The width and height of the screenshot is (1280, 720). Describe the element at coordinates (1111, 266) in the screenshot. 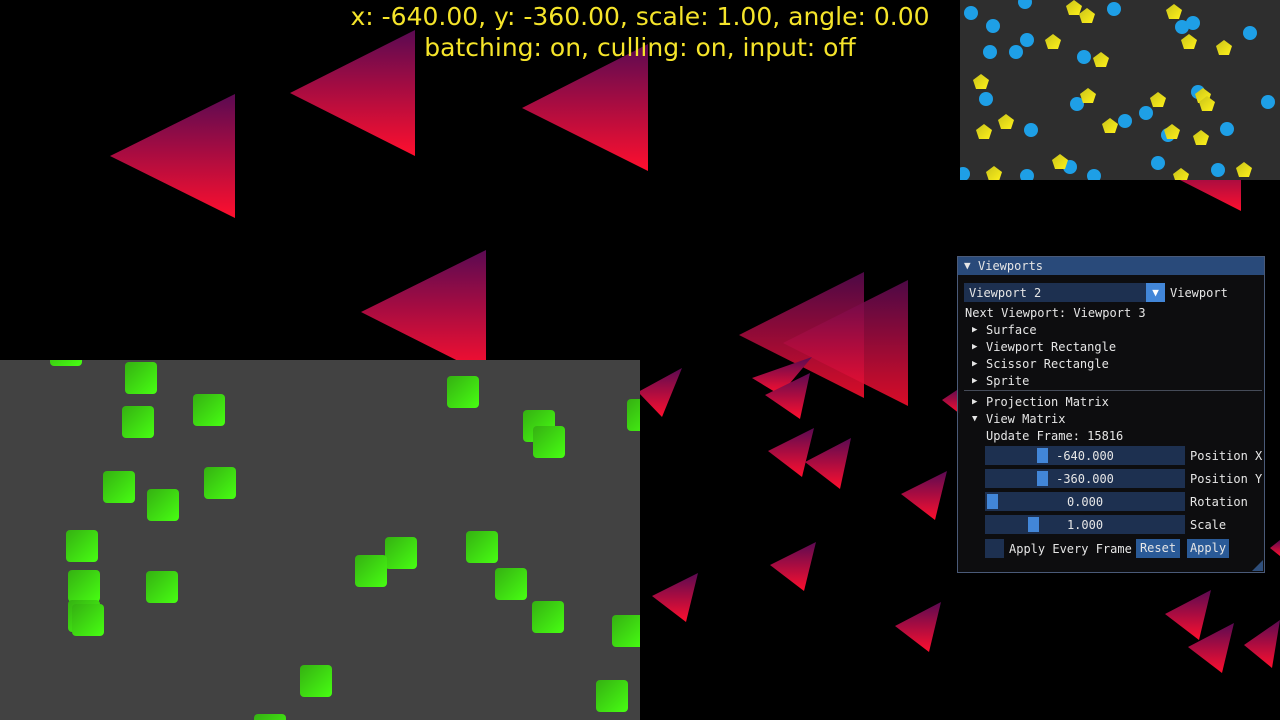

I see `window-titlebar: ▼ Viewports` at that location.